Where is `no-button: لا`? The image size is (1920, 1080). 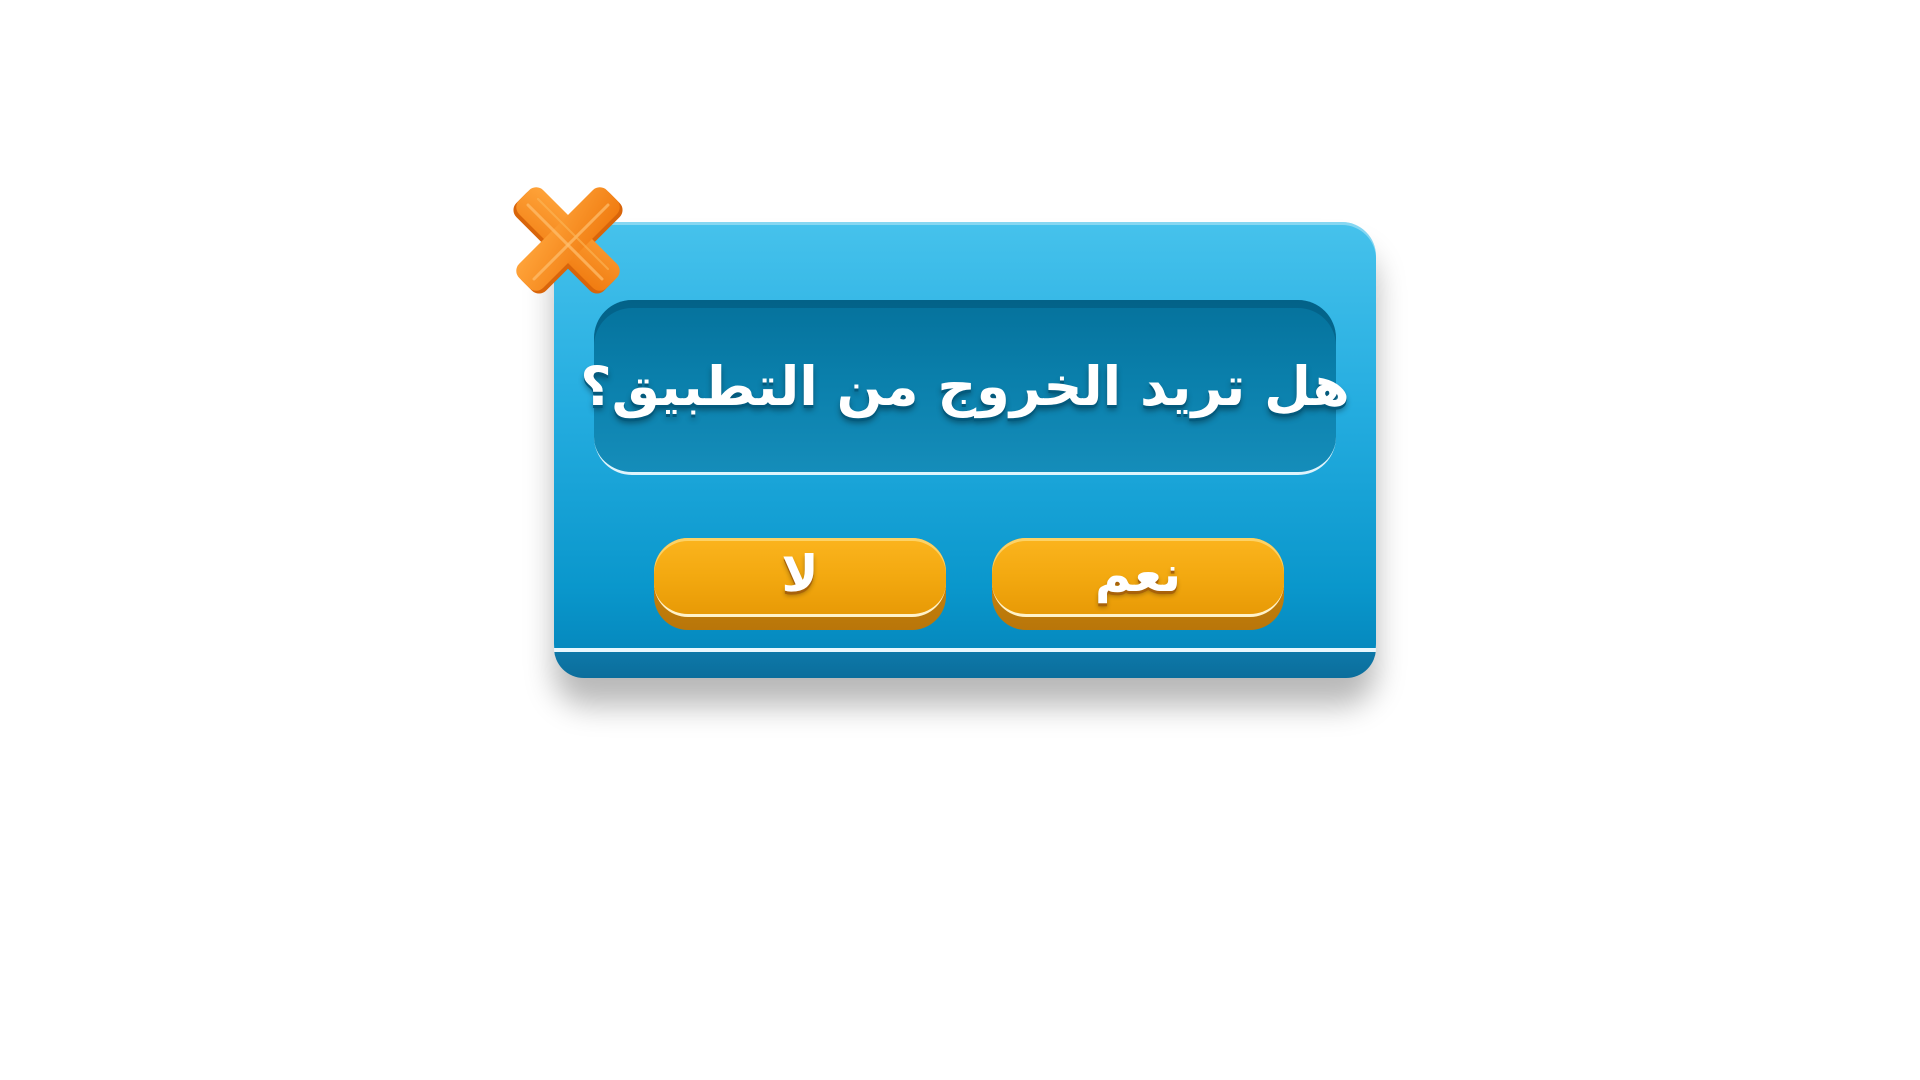 no-button: لا is located at coordinates (800, 584).